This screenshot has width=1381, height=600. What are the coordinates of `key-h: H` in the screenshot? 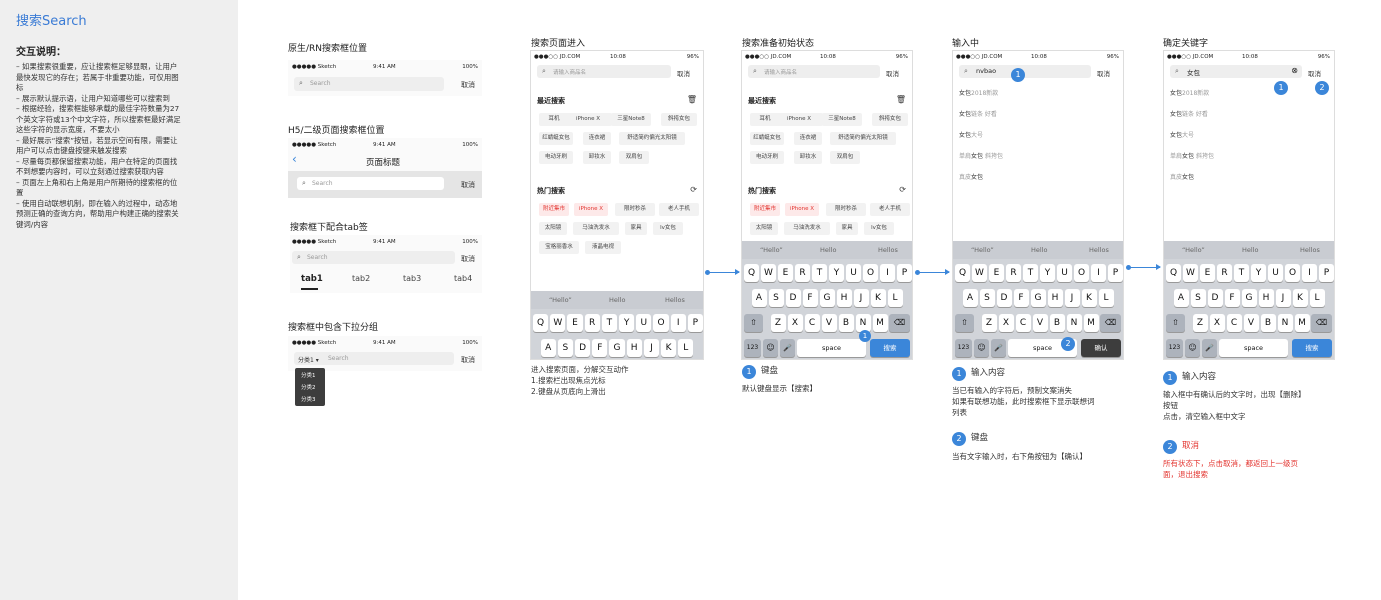 It's located at (1055, 298).